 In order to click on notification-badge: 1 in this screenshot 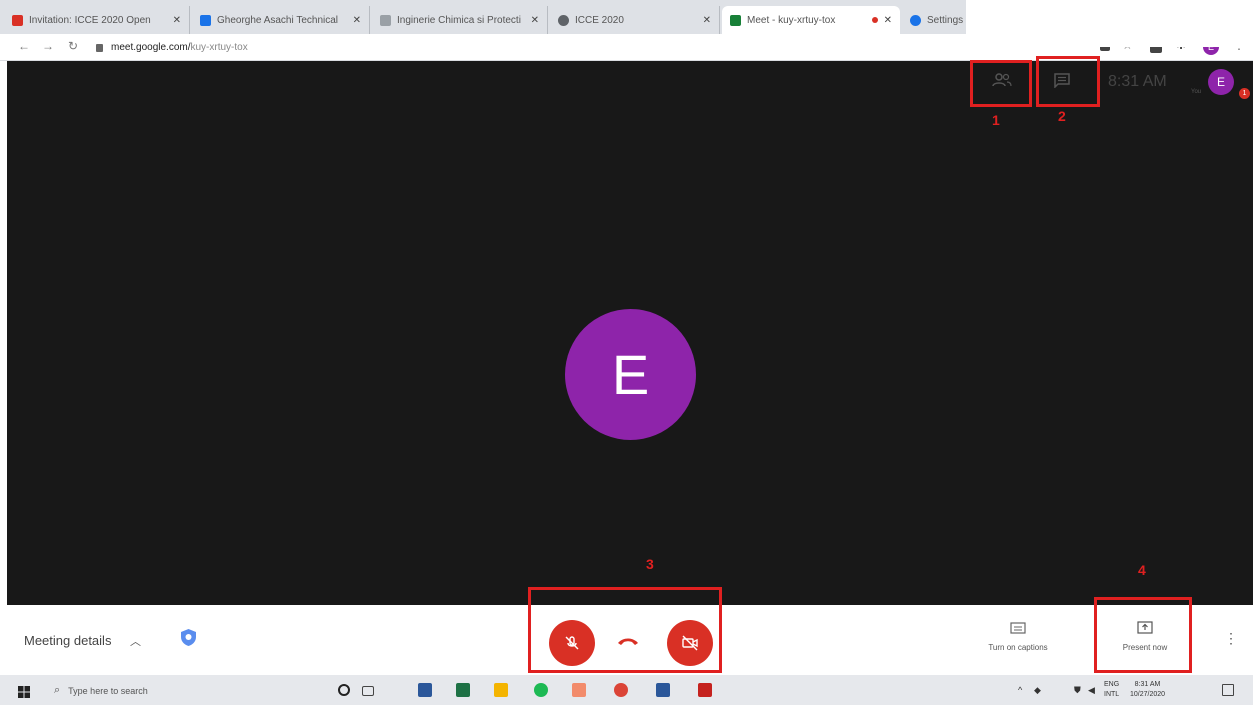, I will do `click(1244, 93)`.